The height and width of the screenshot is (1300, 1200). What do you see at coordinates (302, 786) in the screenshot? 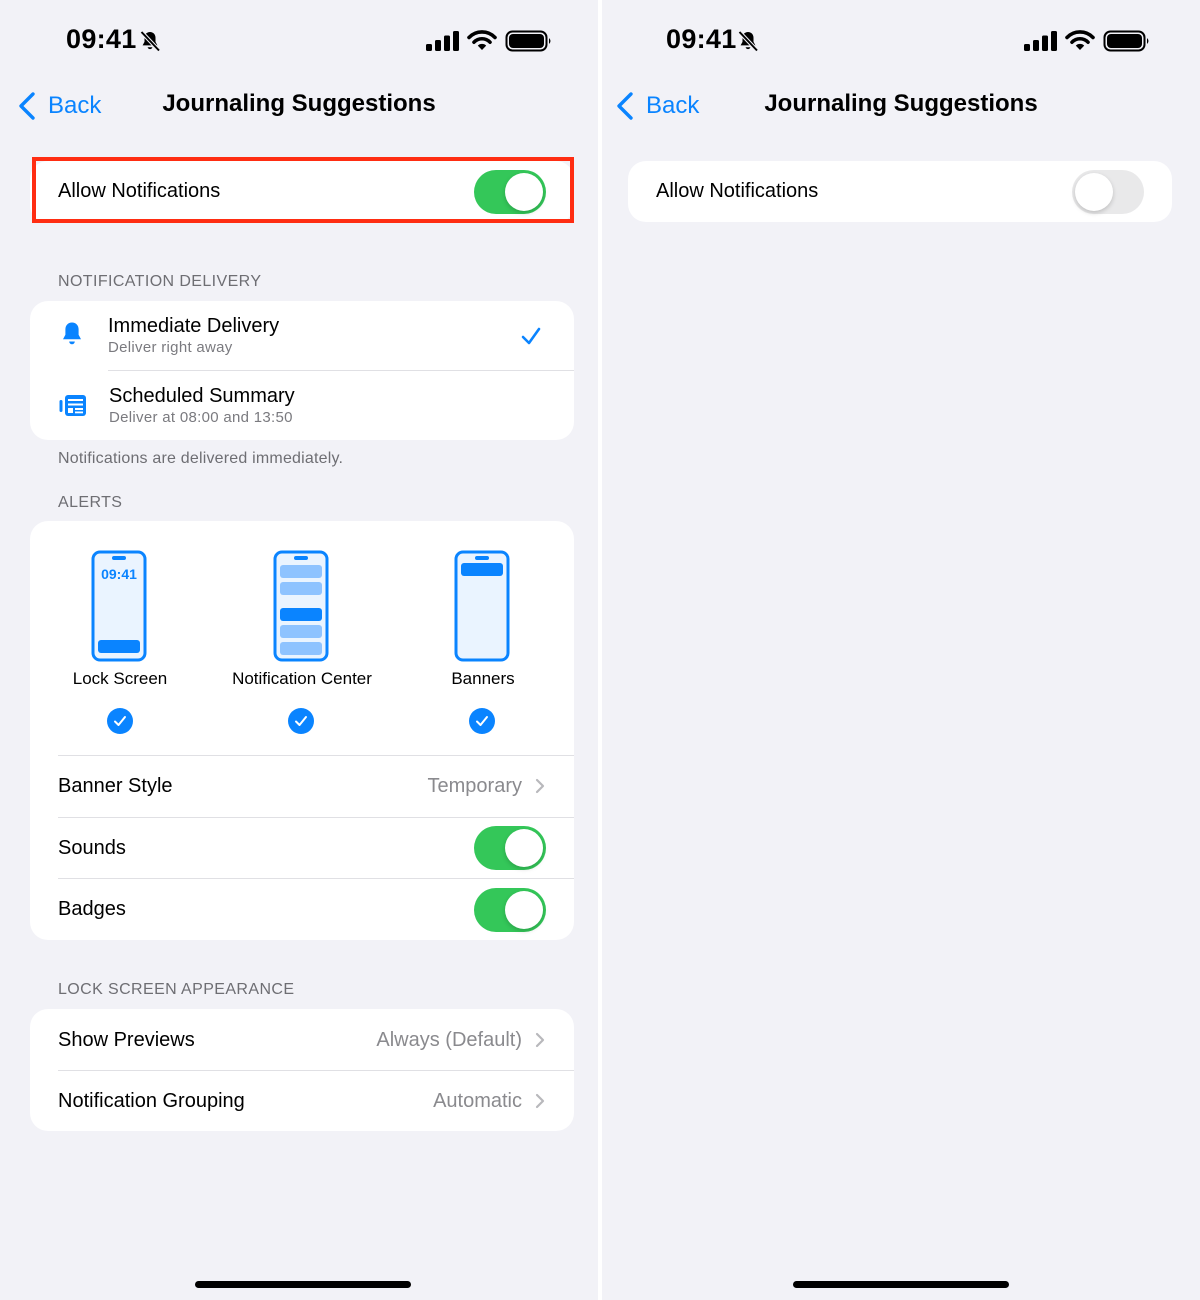
I see `banner-style-row: Banner Style Temporary` at bounding box center [302, 786].